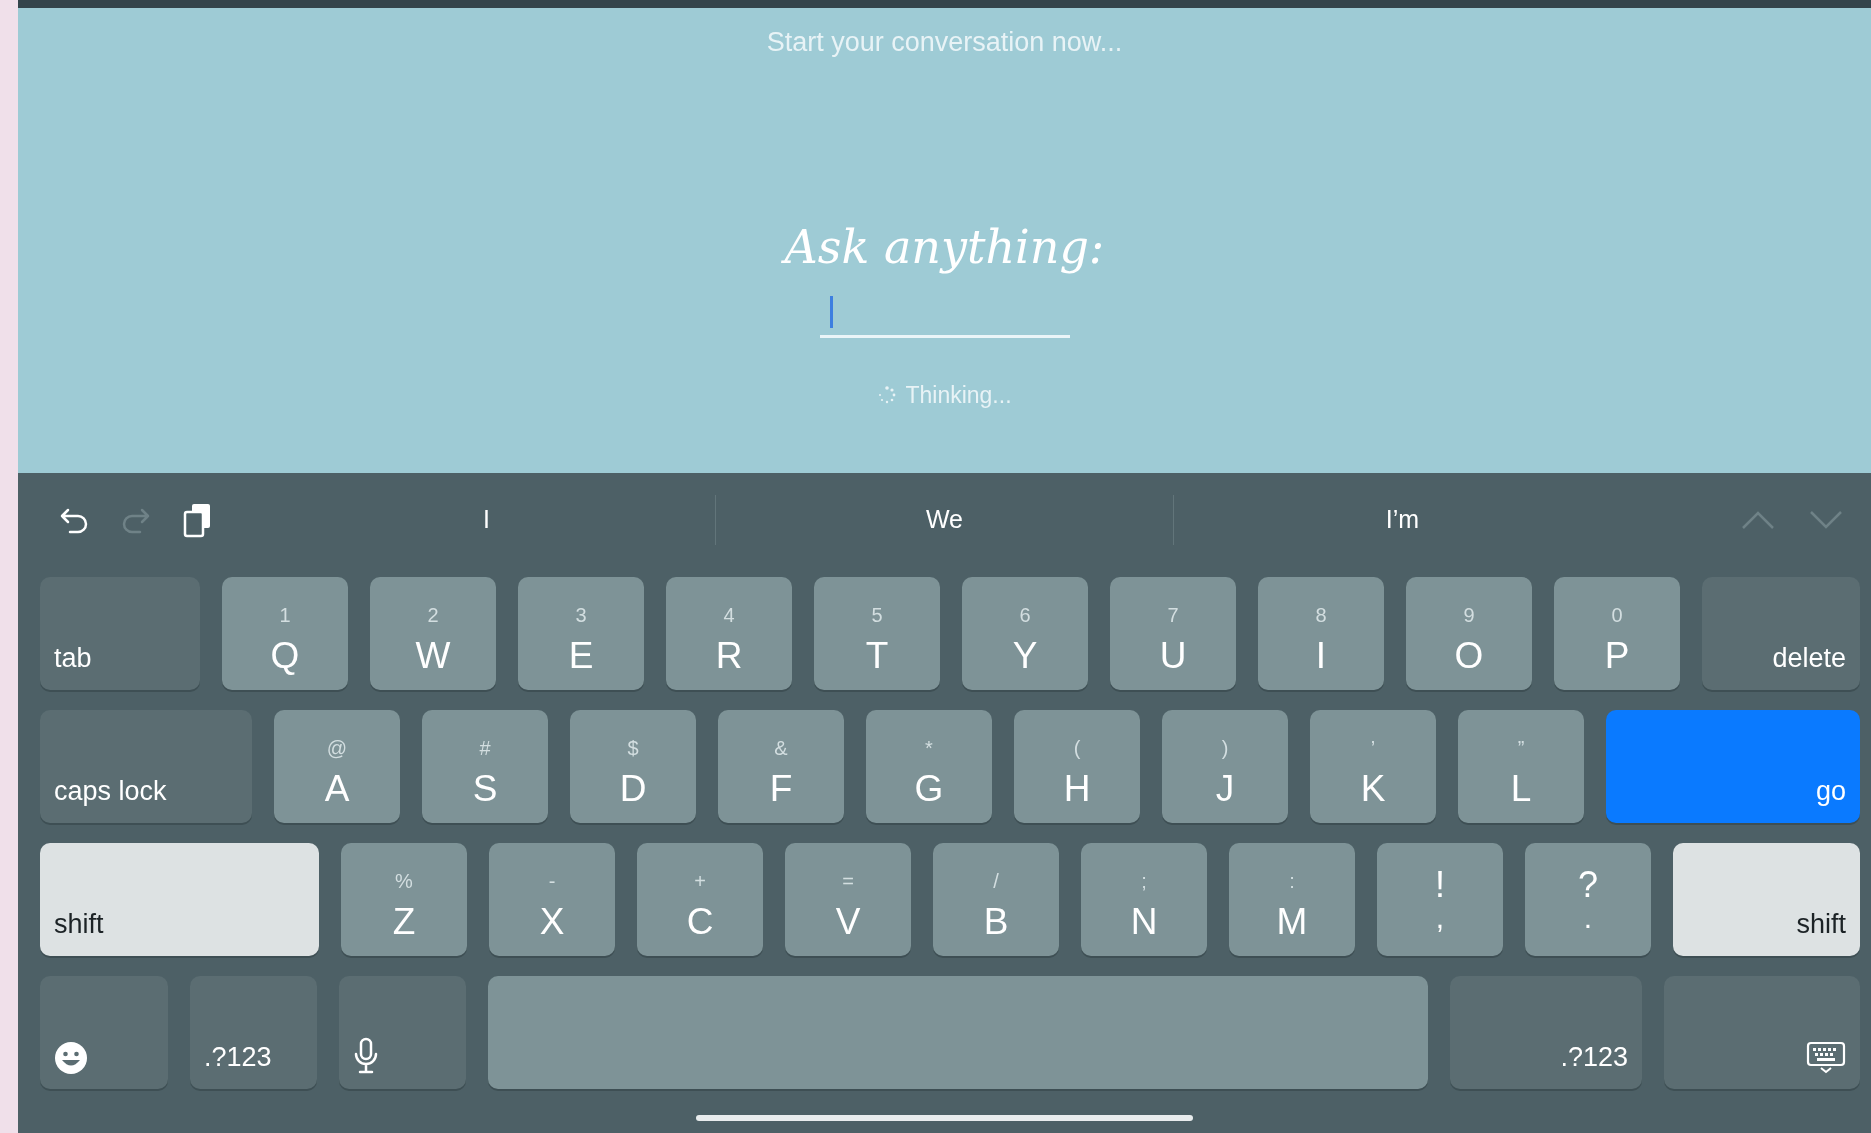 This screenshot has width=1871, height=1133. What do you see at coordinates (552, 899) in the screenshot?
I see `letter-key: - X` at bounding box center [552, 899].